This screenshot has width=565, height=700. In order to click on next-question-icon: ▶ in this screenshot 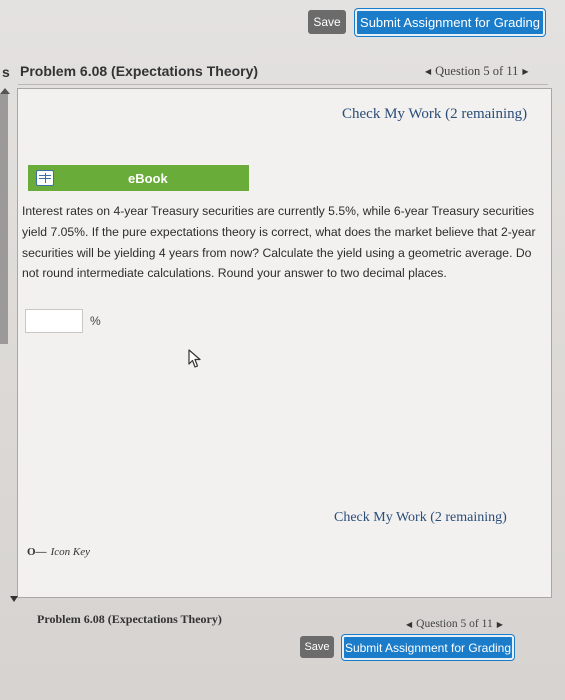, I will do `click(525, 71)`.